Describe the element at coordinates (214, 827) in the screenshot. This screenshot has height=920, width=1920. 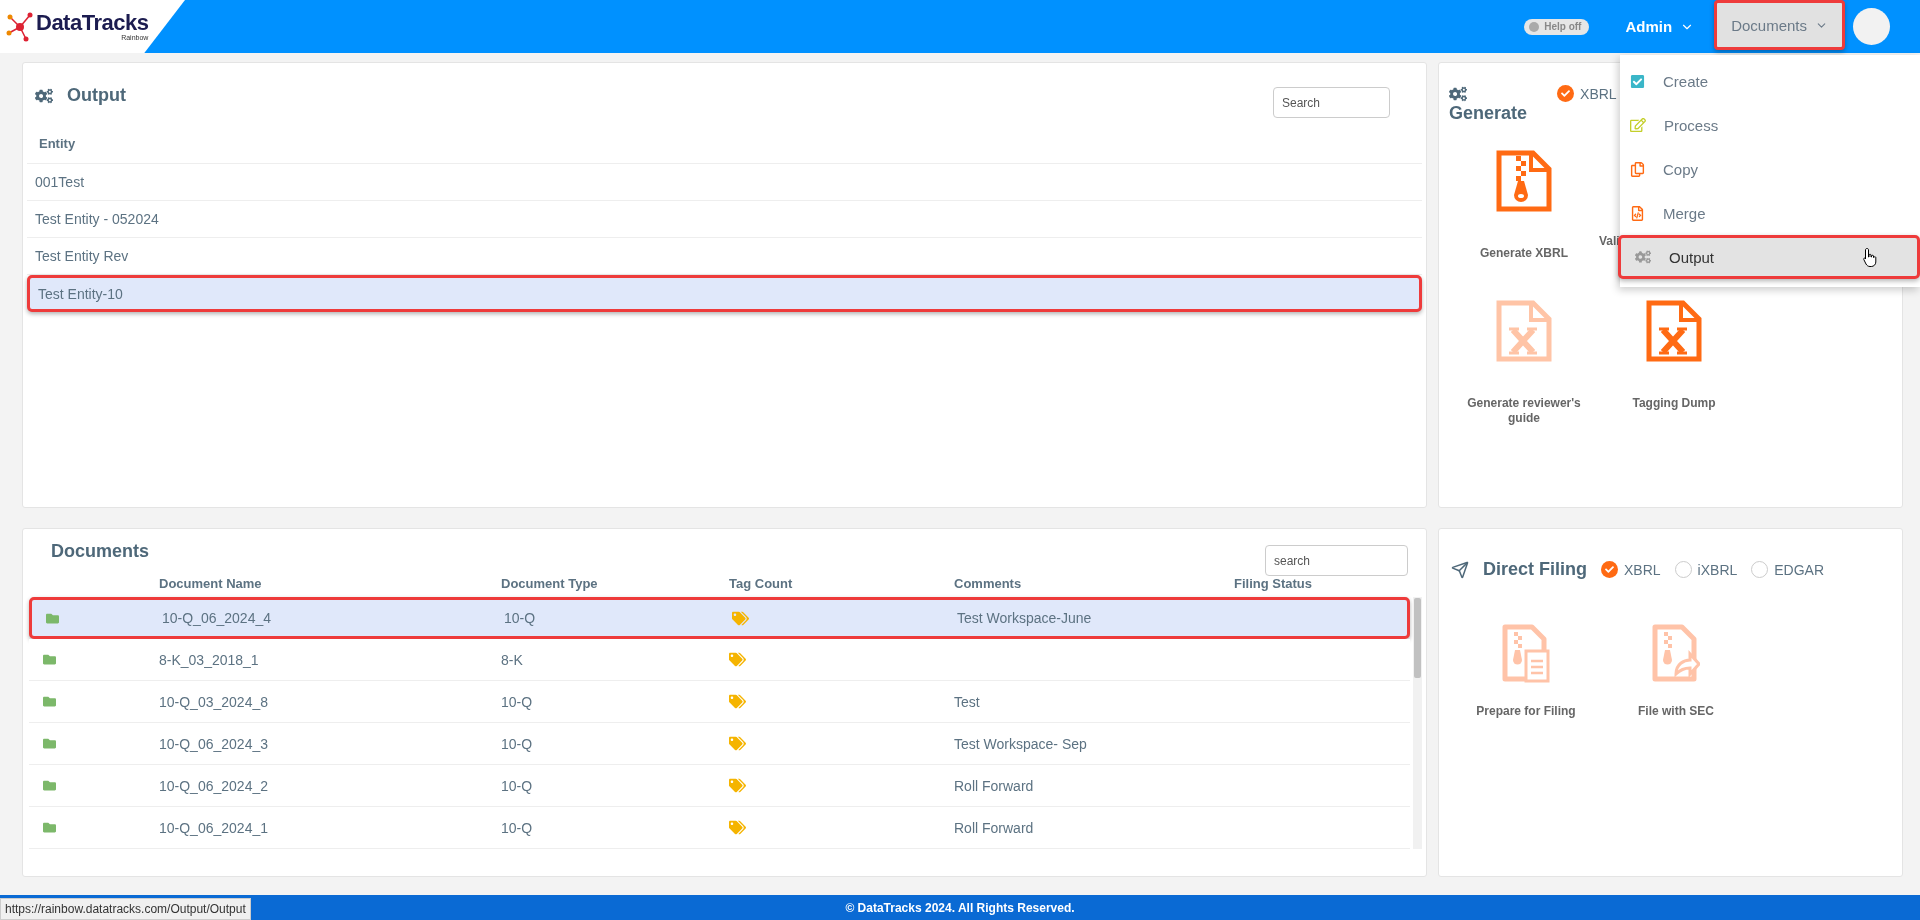
I see `table-cell-text: 10-Q_06_2024_1` at that location.